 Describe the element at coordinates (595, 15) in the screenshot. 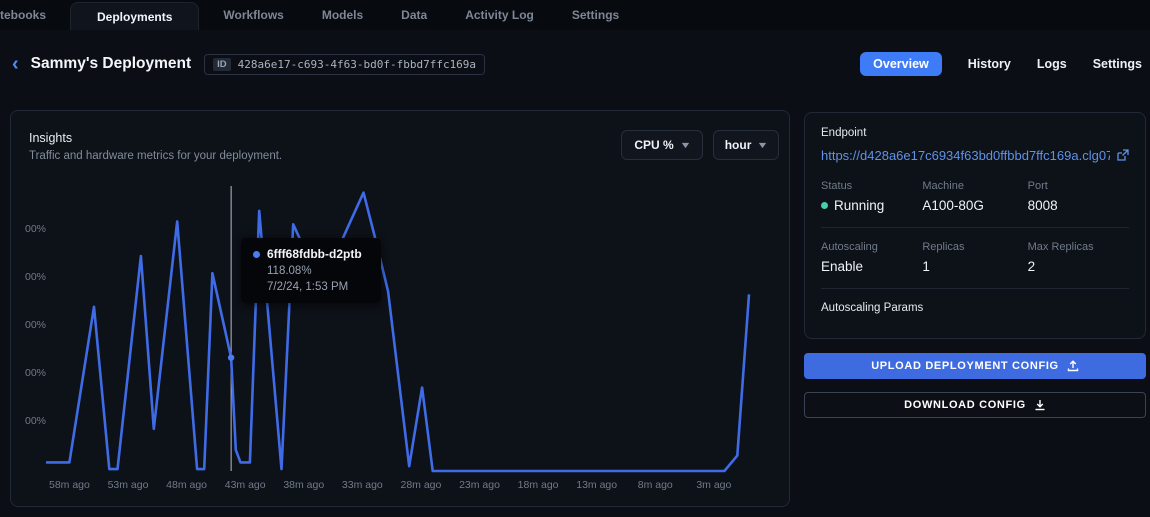

I see `nav-tab-settings: Settings` at that location.